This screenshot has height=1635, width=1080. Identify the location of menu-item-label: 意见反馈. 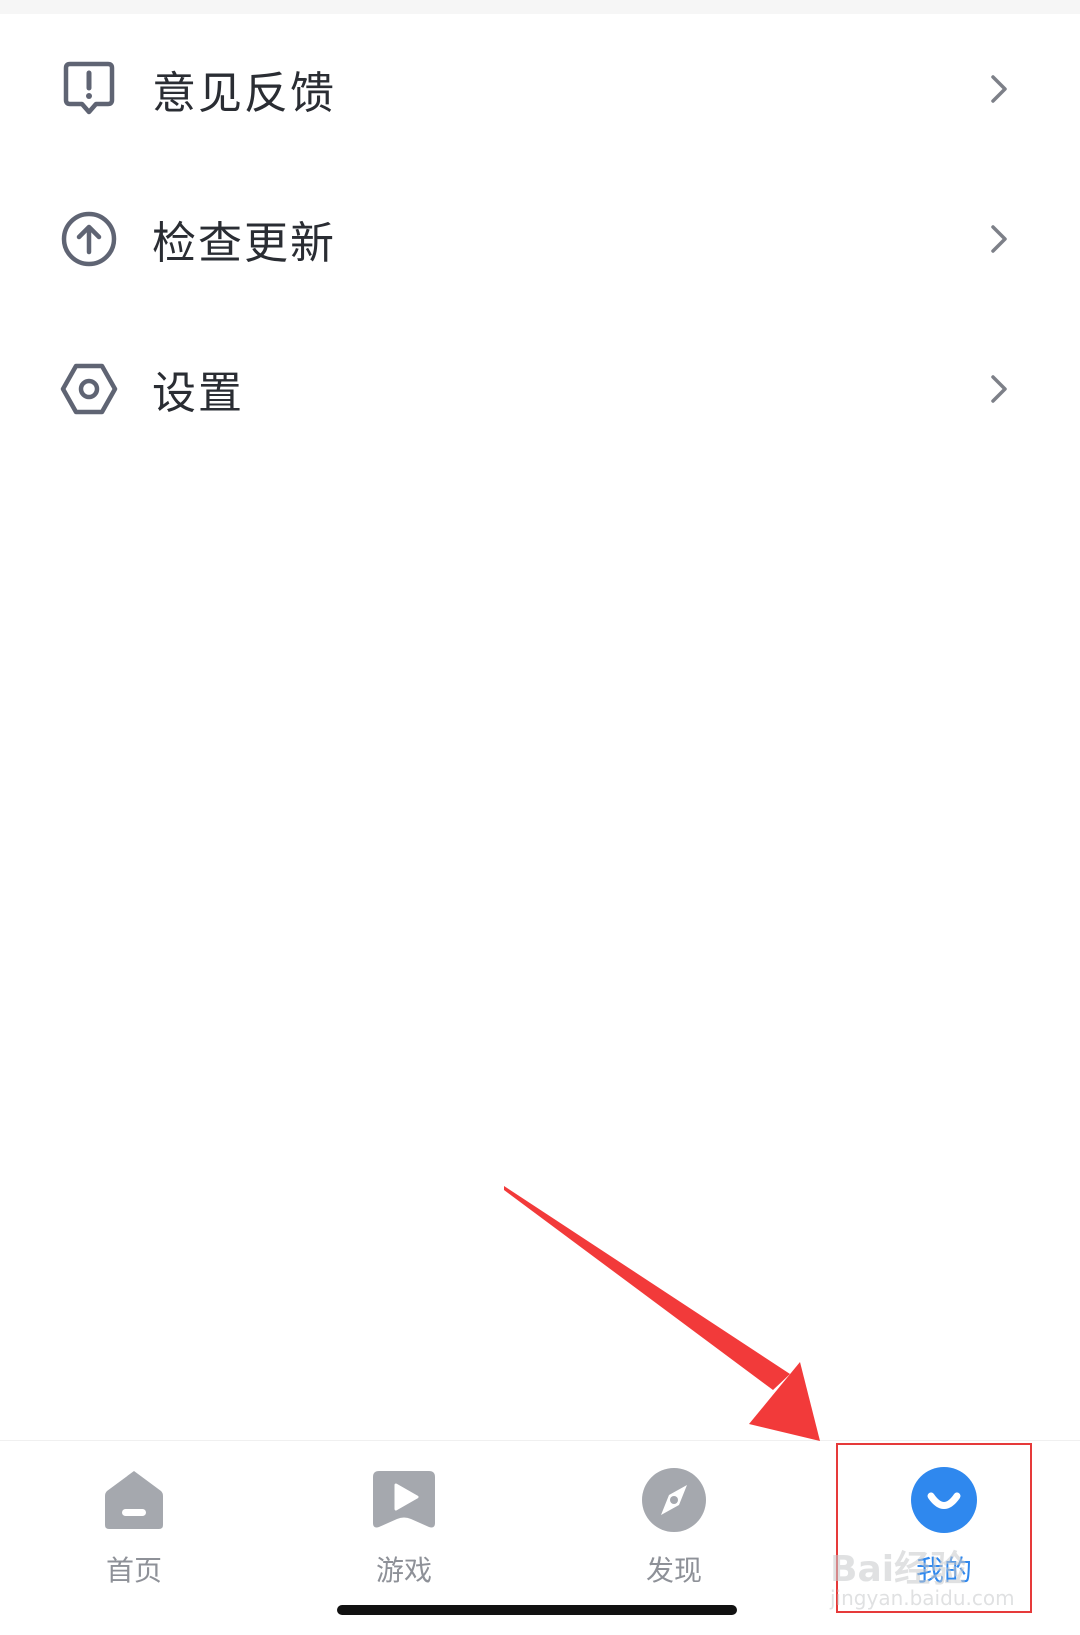
(244, 93).